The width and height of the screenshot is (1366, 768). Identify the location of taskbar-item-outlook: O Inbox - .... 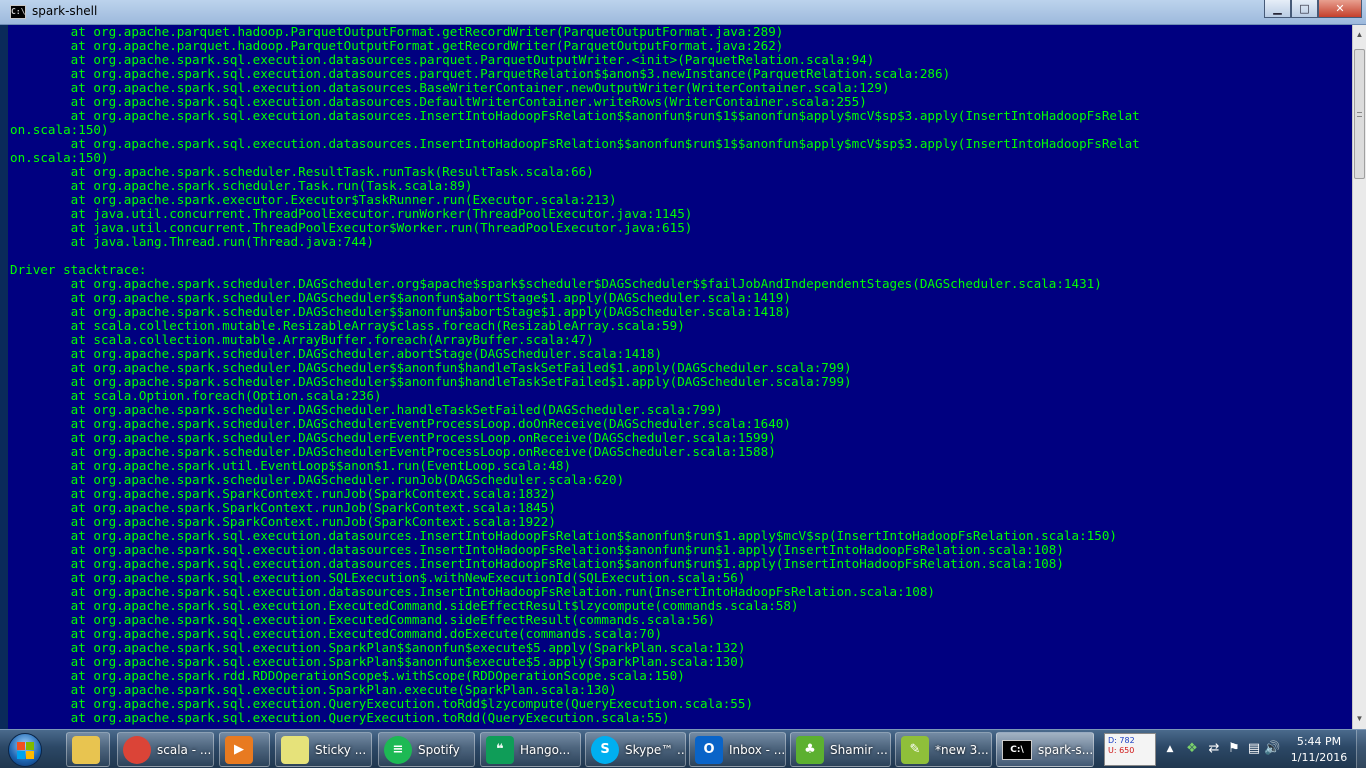
(737, 749).